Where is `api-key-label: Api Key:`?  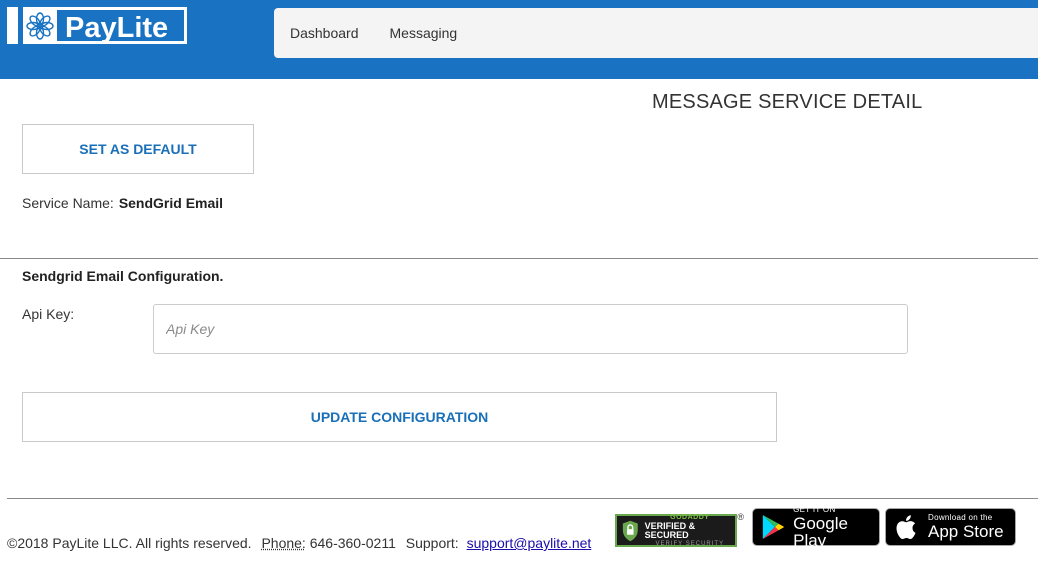
api-key-label: Api Key: is located at coordinates (48, 314).